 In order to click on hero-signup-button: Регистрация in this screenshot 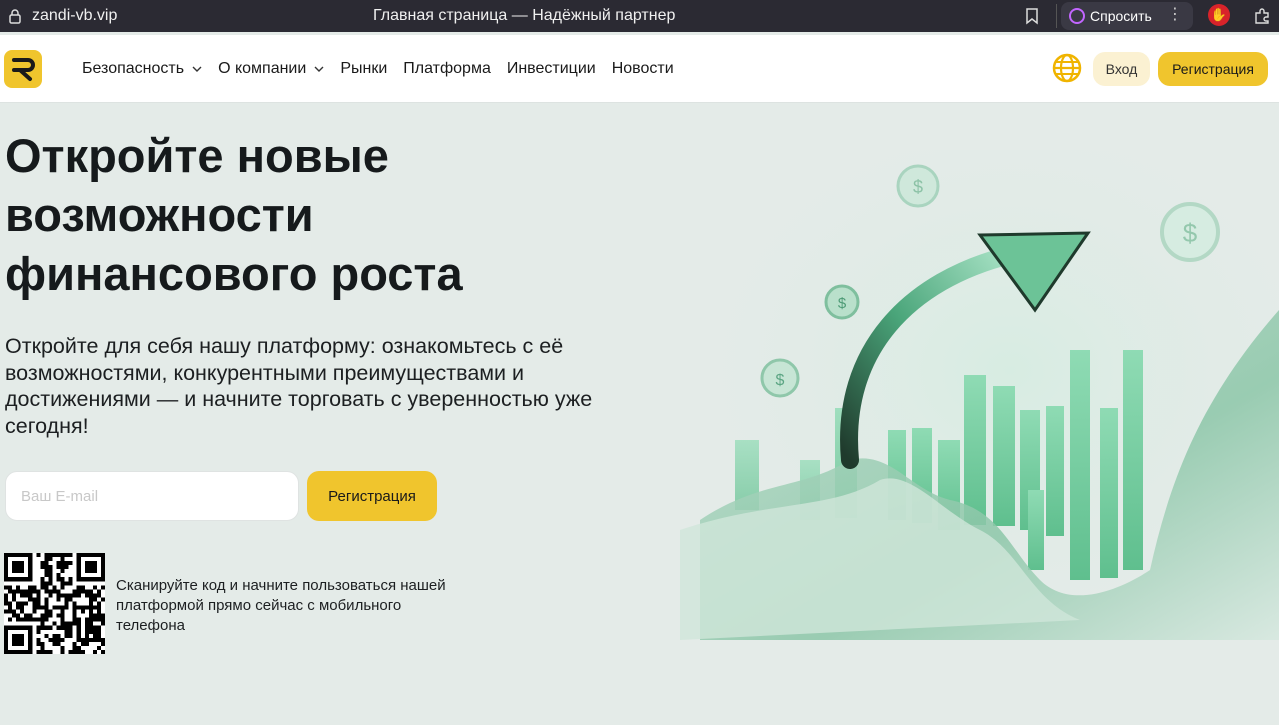, I will do `click(372, 496)`.